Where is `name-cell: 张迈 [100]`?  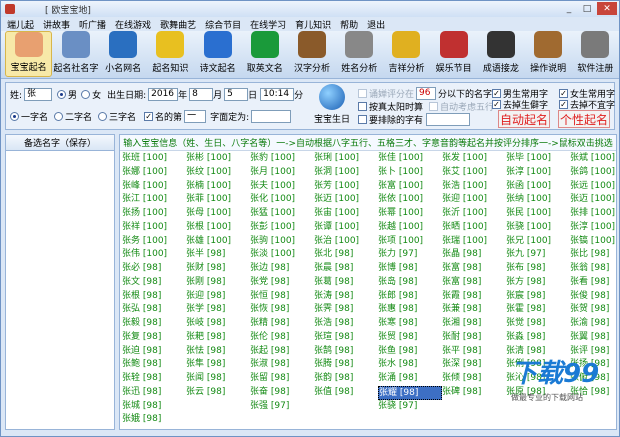
name-cell: 张迈 [100] is located at coordinates (595, 200).